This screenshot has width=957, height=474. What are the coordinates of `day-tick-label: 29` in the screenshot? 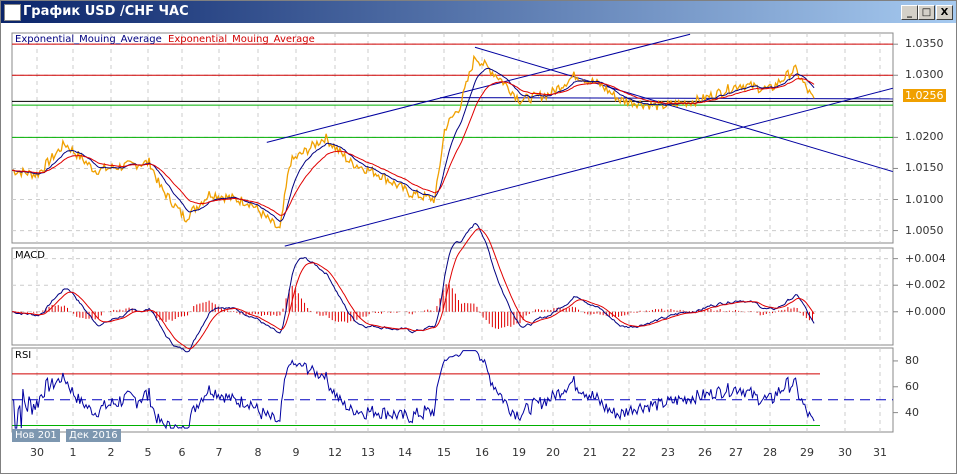 It's located at (807, 452).